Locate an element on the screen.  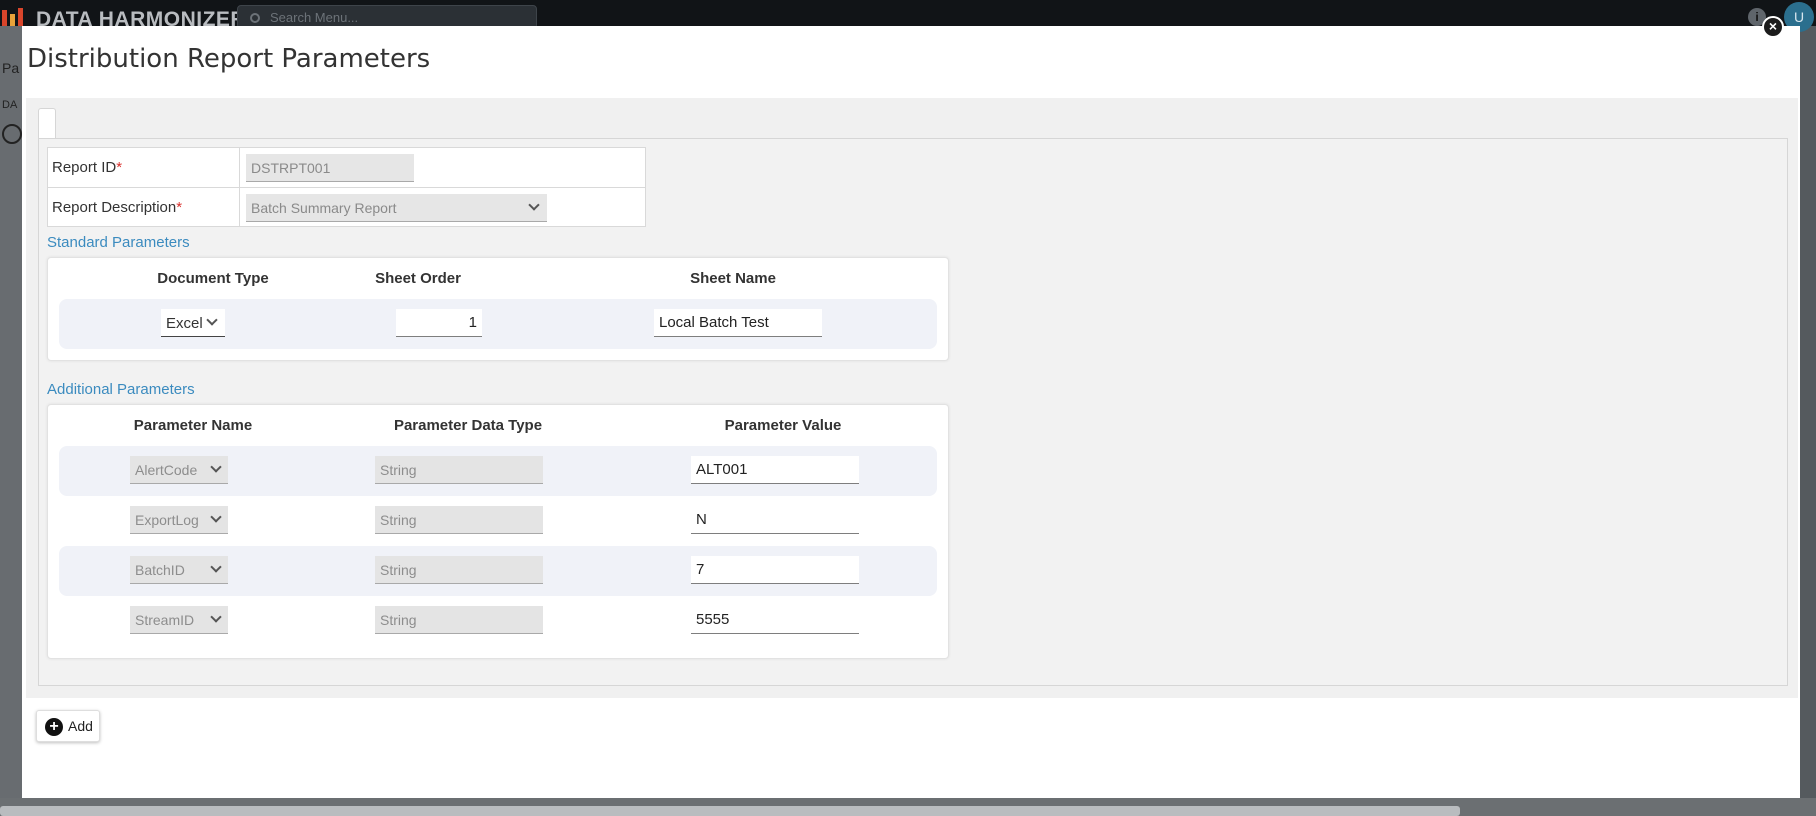
report-id-row: Report ID* DSTRPT001 is located at coordinates (346, 168).